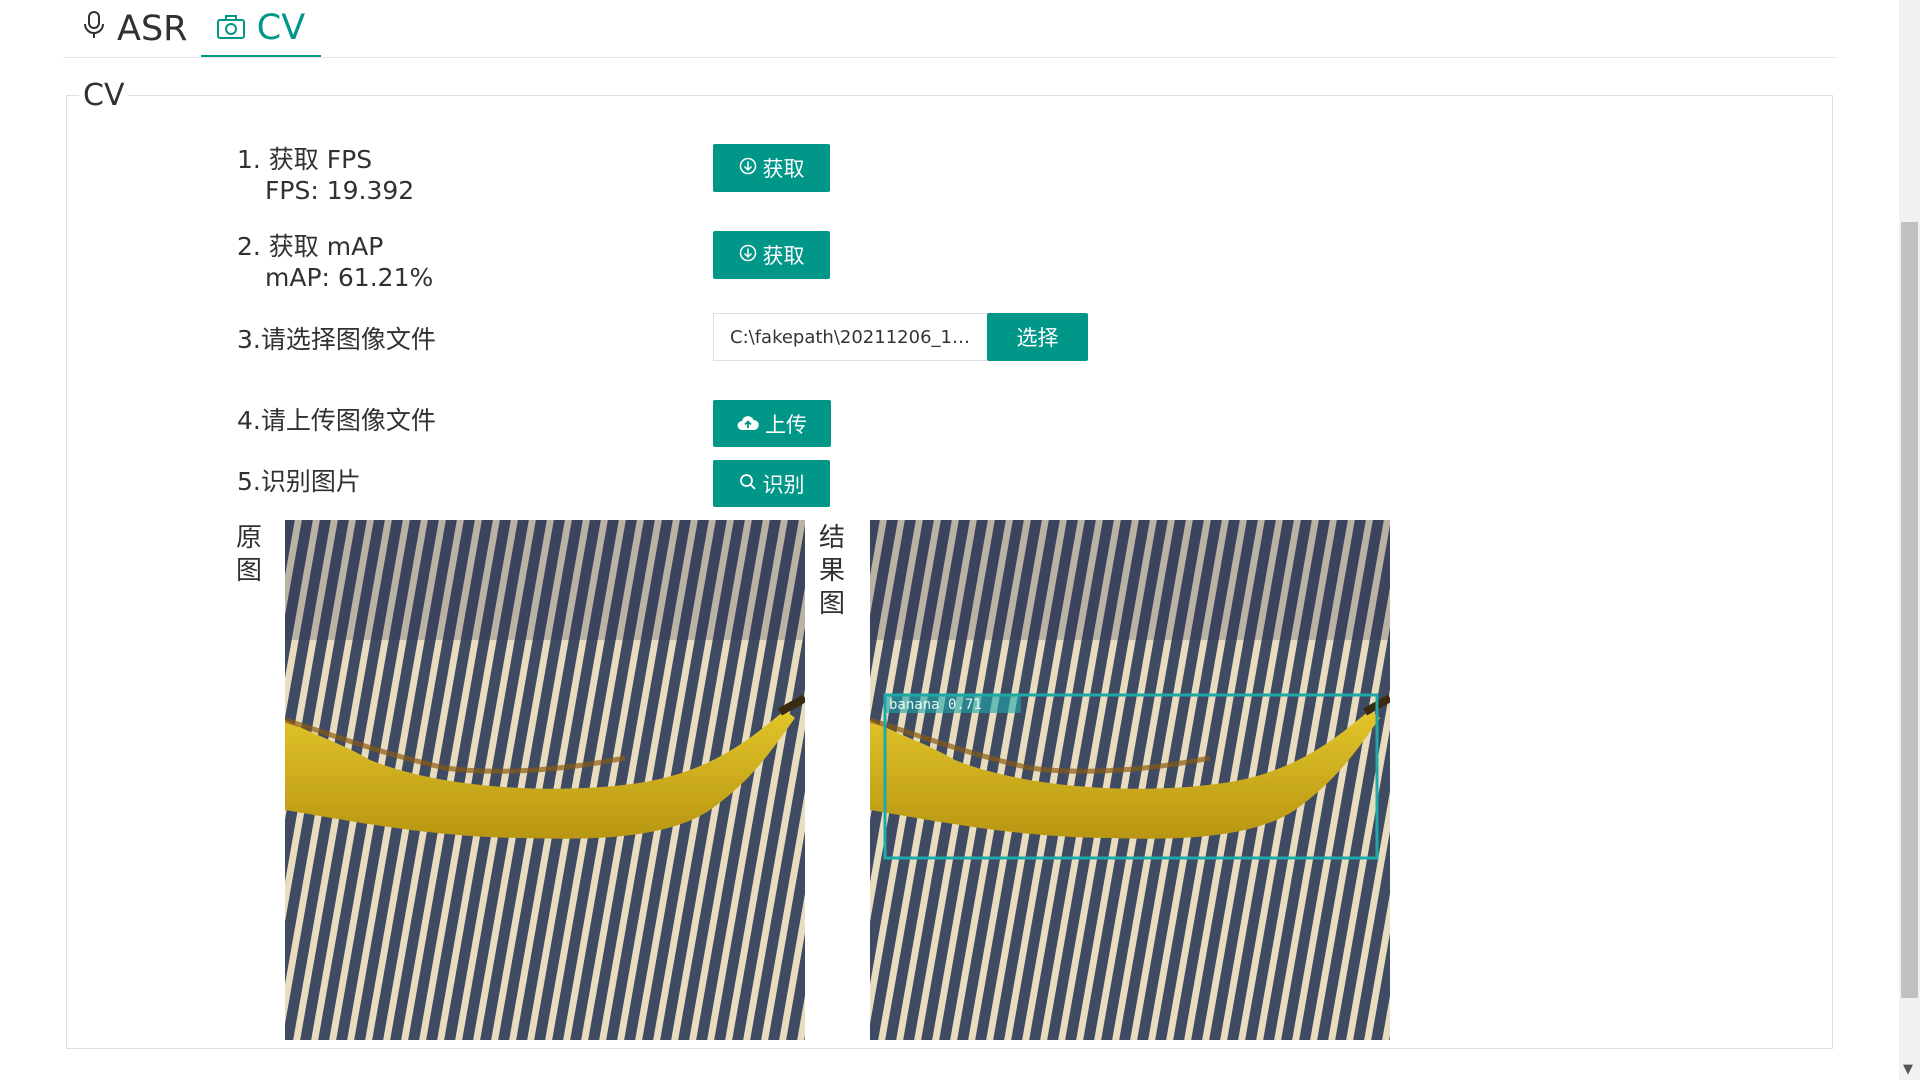  Describe the element at coordinates (340, 190) in the screenshot. I see `fps-value: FPS: 19.392` at that location.